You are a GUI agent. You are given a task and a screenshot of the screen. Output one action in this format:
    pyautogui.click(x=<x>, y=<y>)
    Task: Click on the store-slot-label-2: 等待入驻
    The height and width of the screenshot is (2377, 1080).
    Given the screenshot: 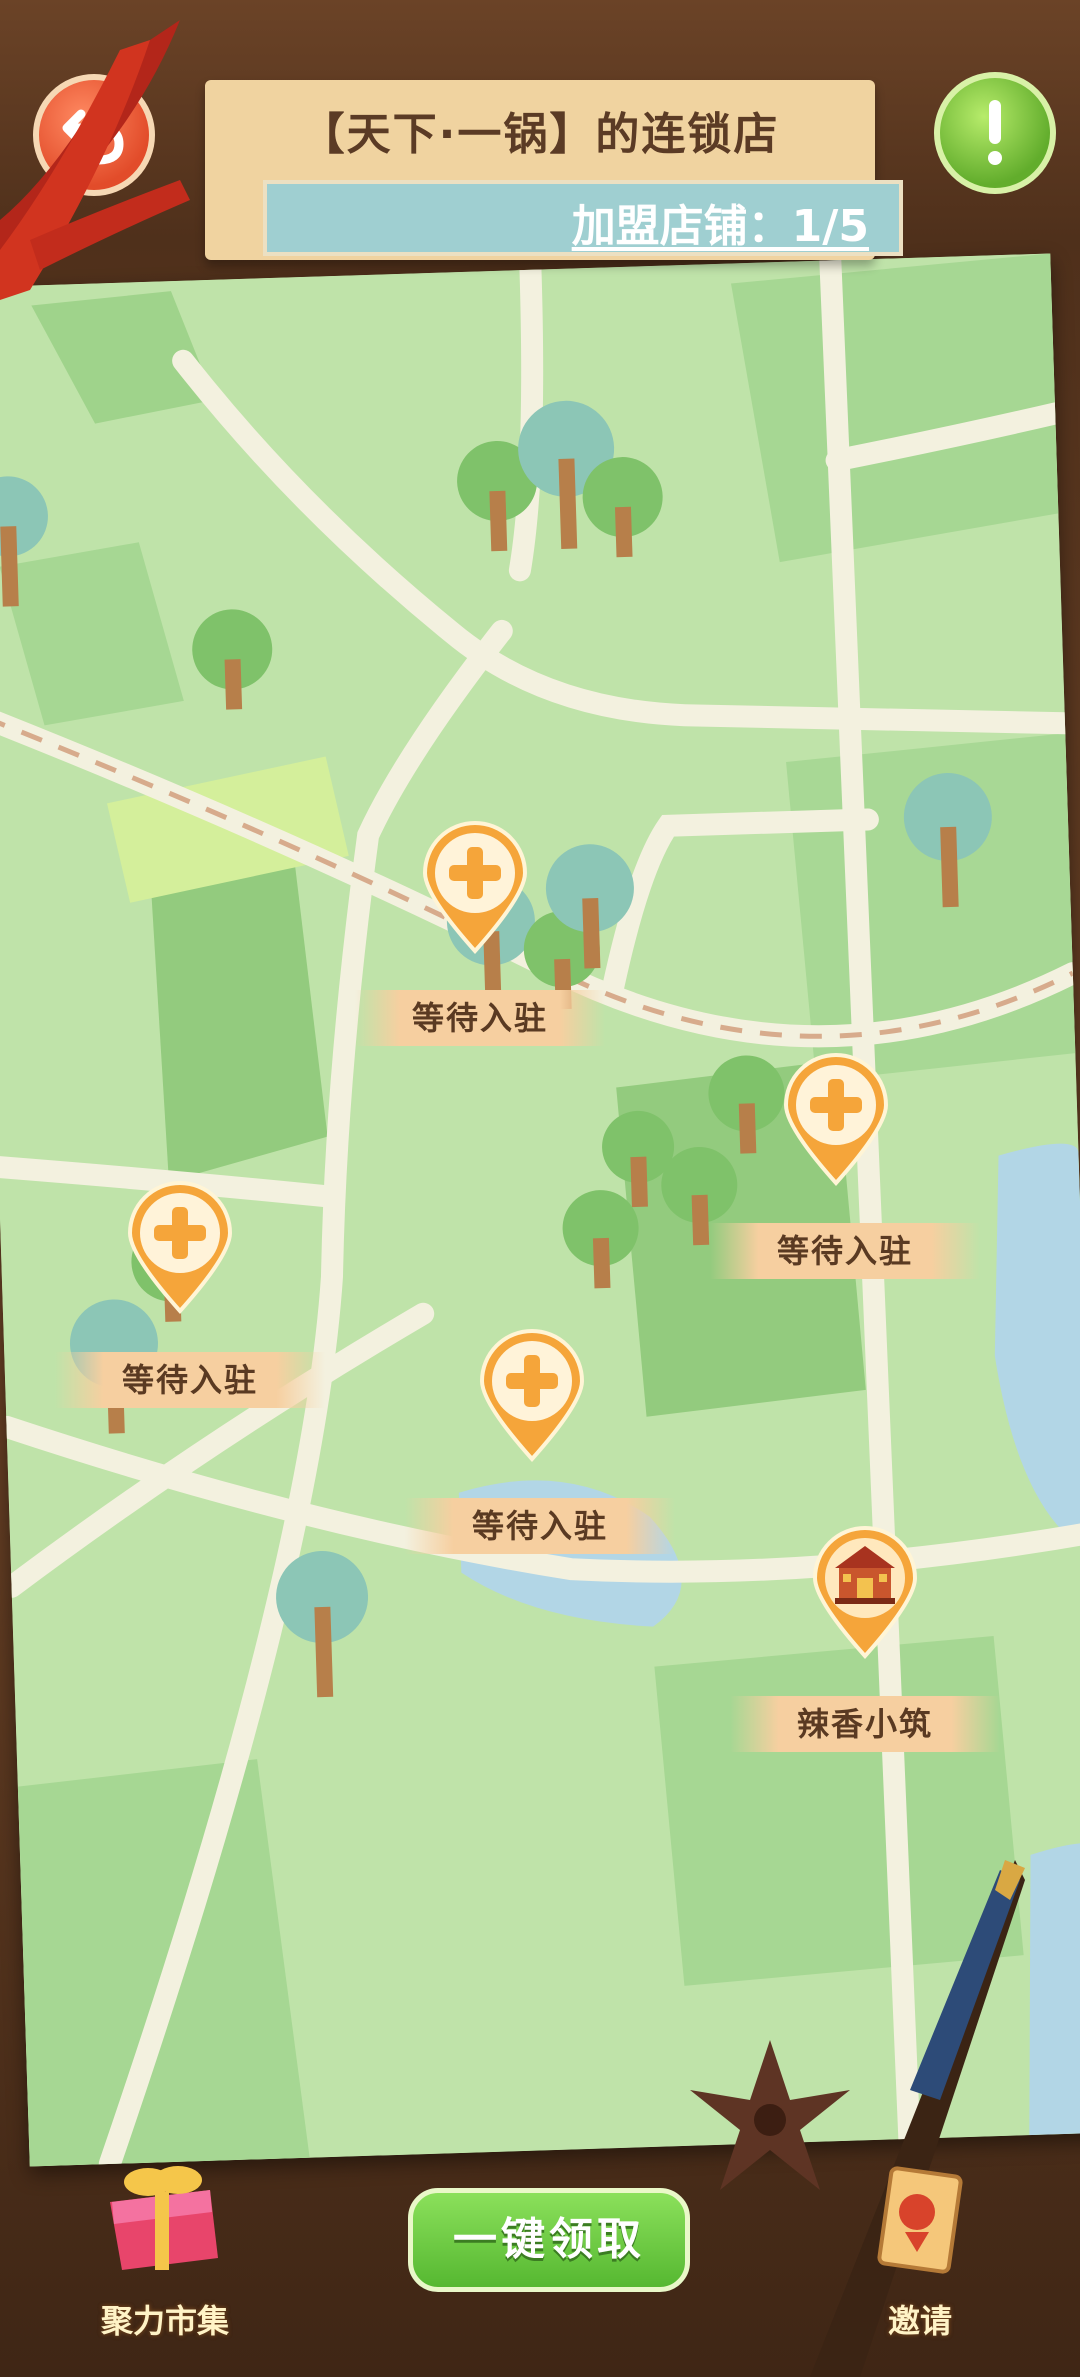 What is the action you would take?
    pyautogui.click(x=845, y=1251)
    